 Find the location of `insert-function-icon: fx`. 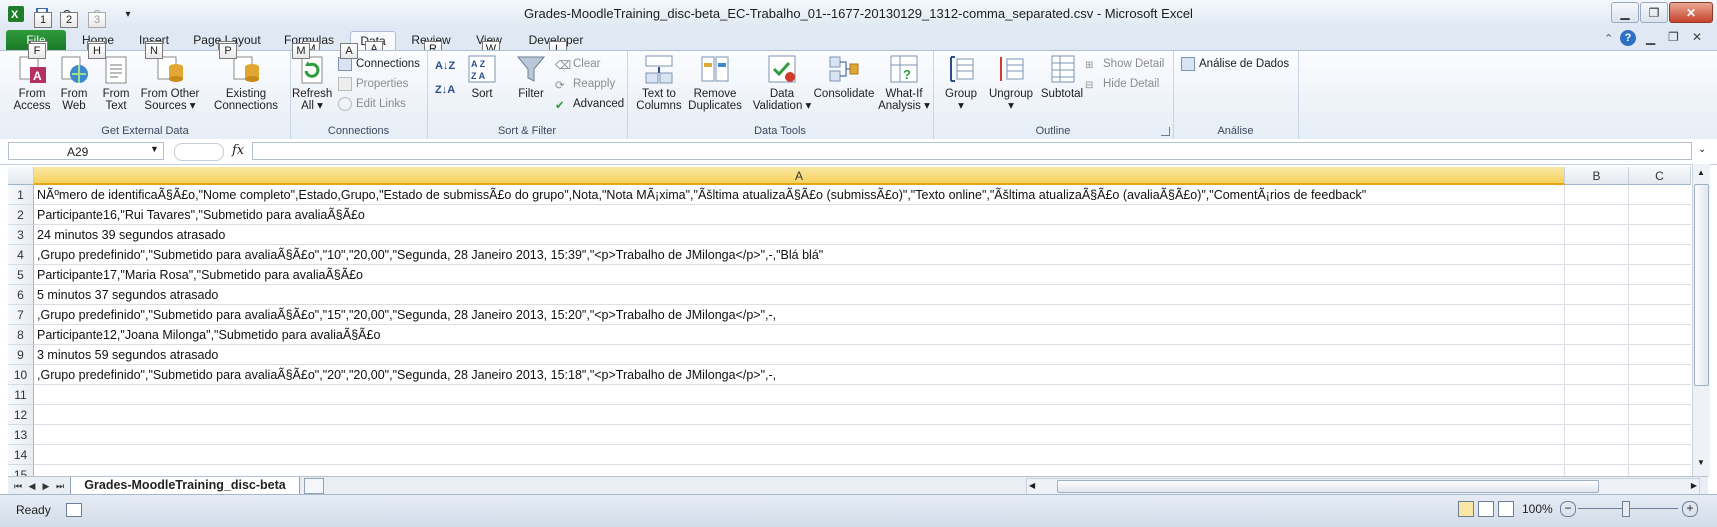

insert-function-icon: fx is located at coordinates (238, 150).